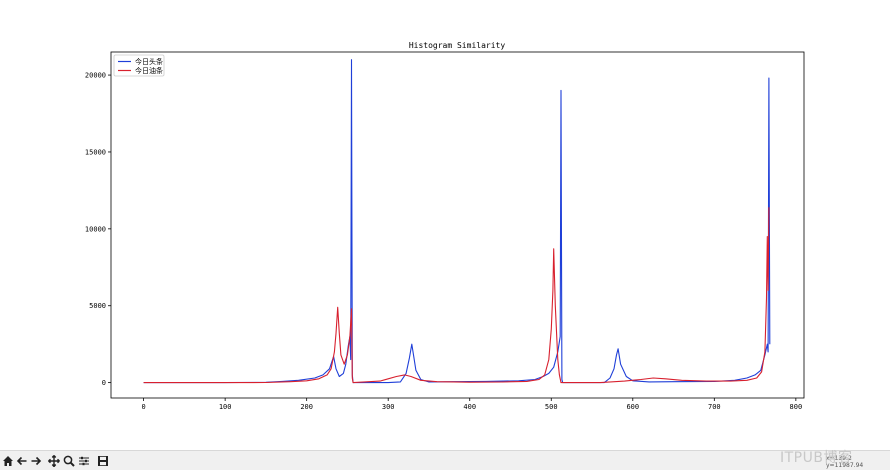 This screenshot has height=470, width=890. I want to click on pan-icon, so click(54, 460).